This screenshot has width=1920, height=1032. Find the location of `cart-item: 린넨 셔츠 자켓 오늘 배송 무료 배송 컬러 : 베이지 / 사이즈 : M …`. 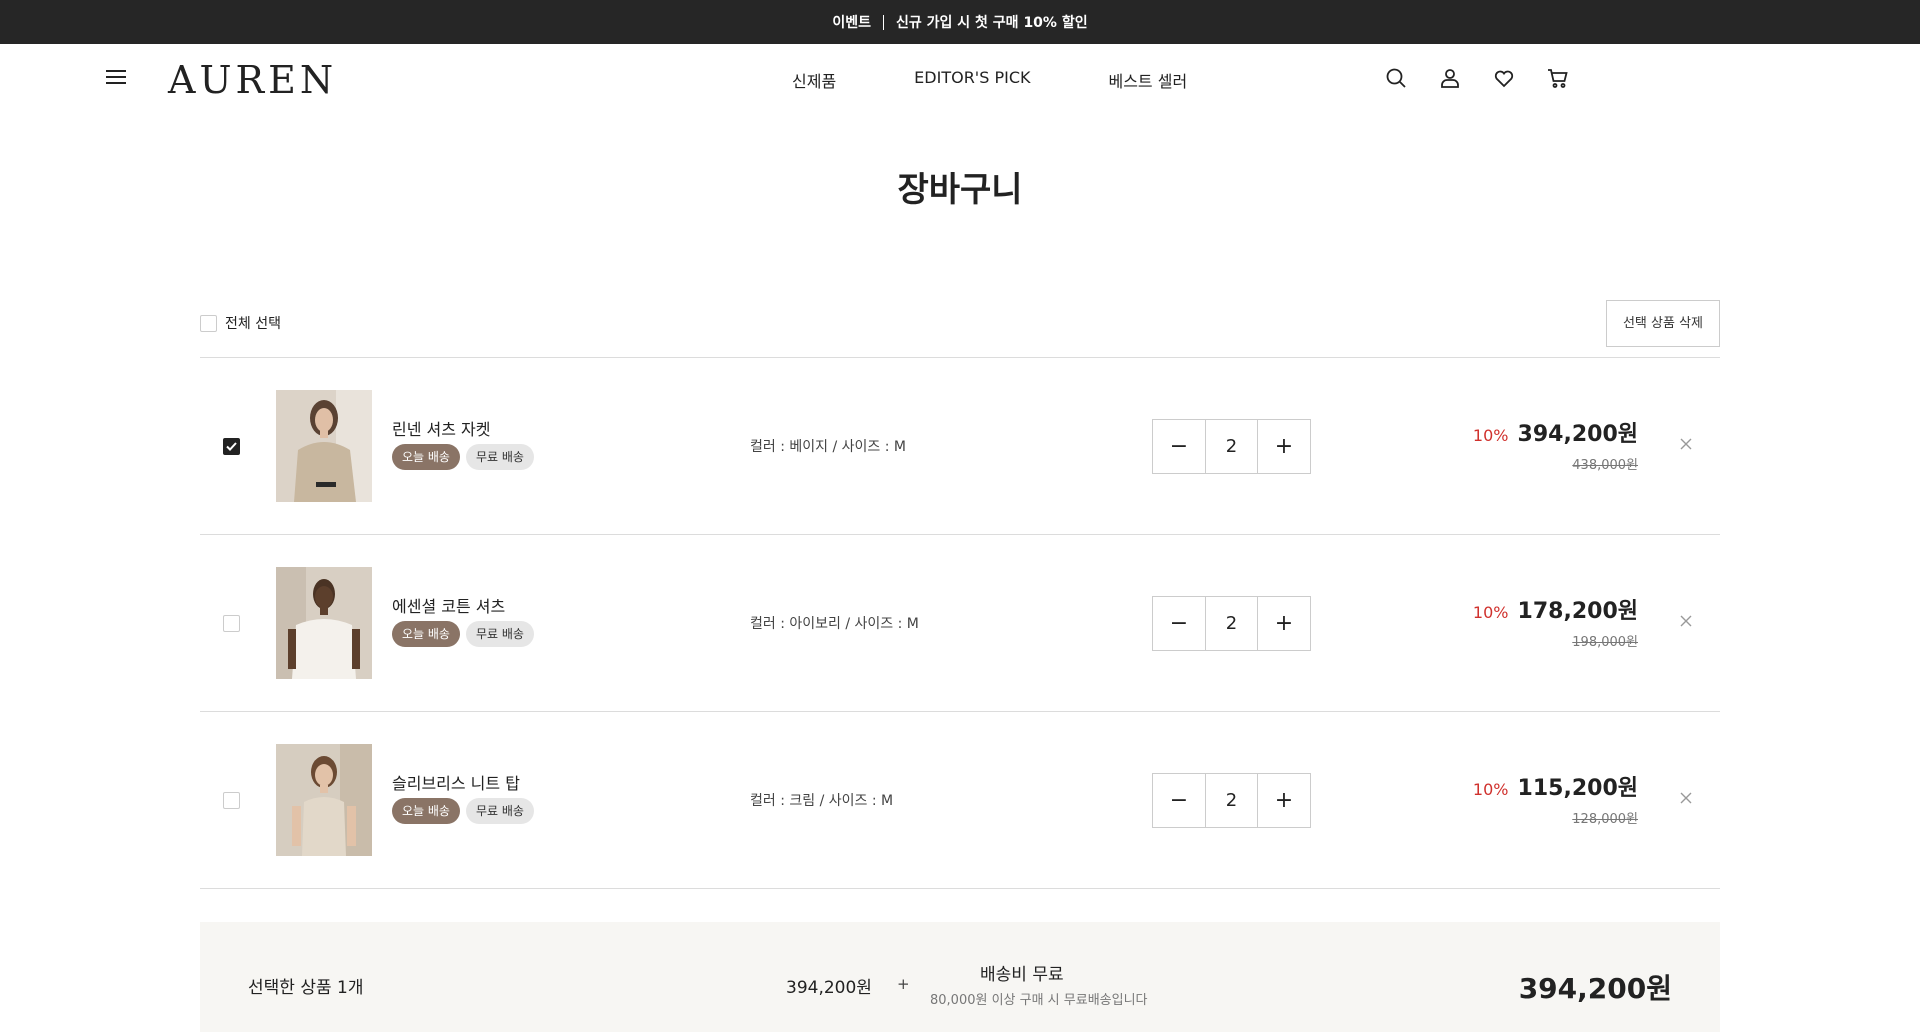

cart-item: 린넨 셔츠 자켓 오늘 배송 무료 배송 컬러 : 베이지 / 사이즈 : M … is located at coordinates (960, 446).